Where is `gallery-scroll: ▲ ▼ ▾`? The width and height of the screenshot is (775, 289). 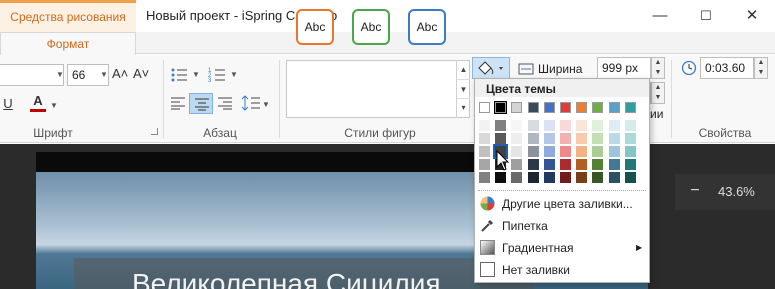
gallery-scroll: ▲ ▼ ▾ is located at coordinates (463, 89).